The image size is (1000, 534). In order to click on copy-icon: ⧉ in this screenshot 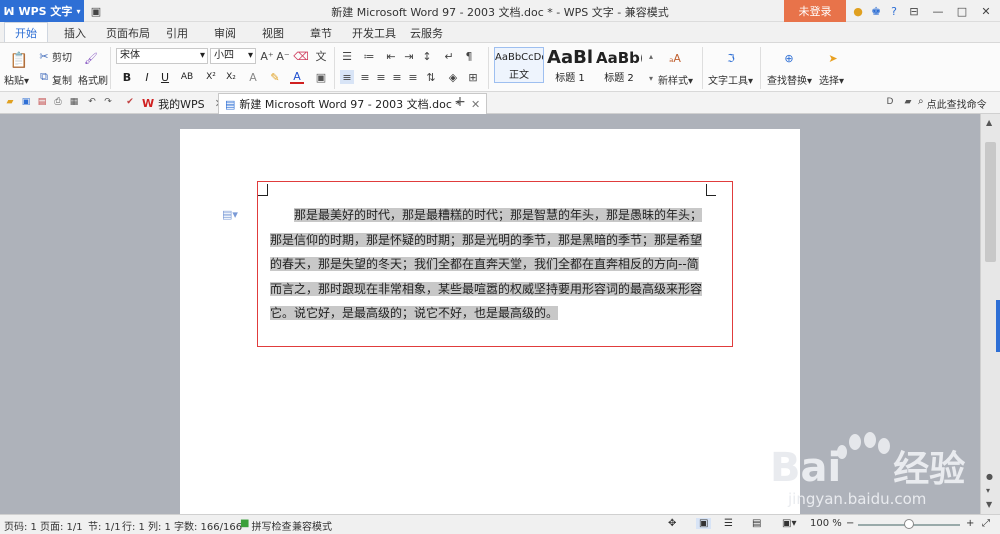, I will do `click(44, 77)`.